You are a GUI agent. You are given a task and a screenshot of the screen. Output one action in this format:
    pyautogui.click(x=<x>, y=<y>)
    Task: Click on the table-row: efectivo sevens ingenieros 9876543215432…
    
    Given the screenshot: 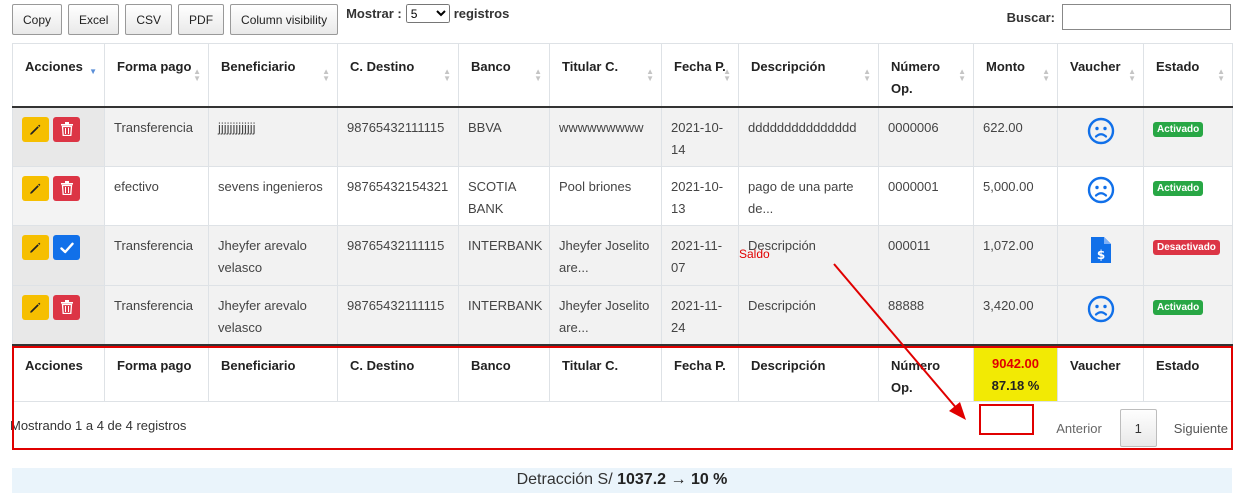 What is the action you would take?
    pyautogui.click(x=622, y=195)
    